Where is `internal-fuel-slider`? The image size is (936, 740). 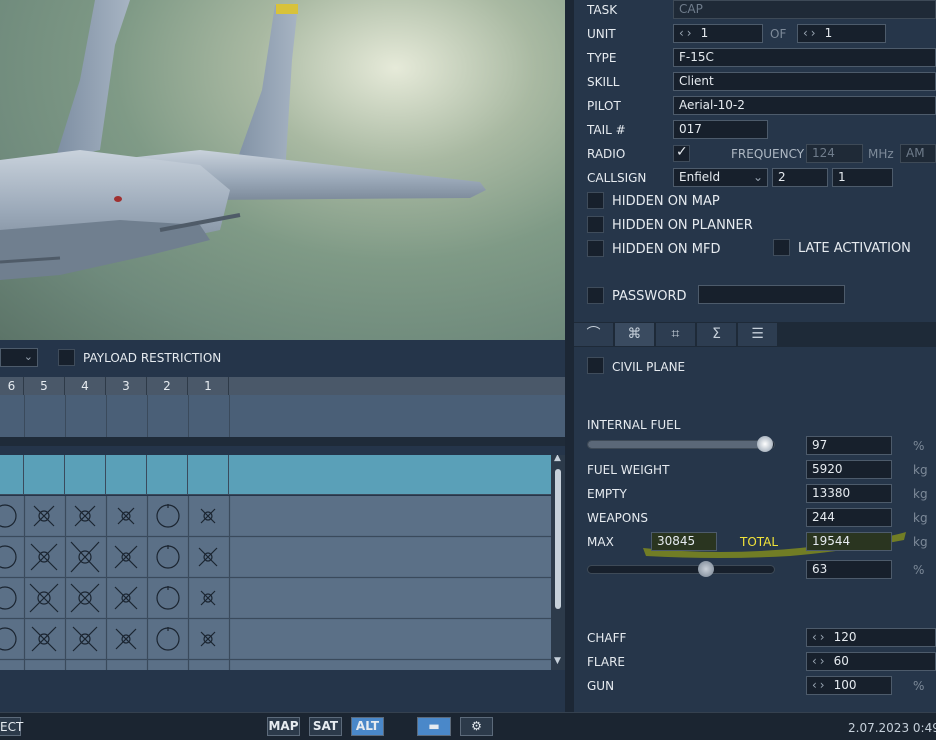
internal-fuel-slider is located at coordinates (681, 444).